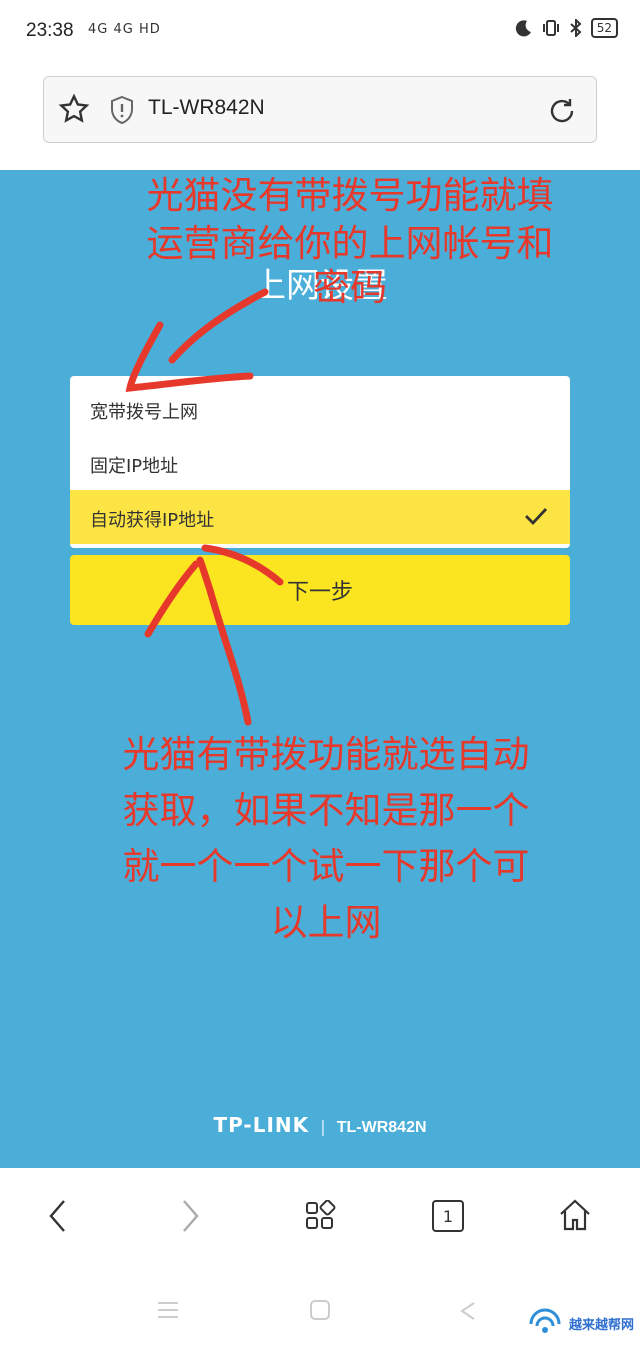 This screenshot has width=640, height=1351. I want to click on tp-link-logo: TP-LINK, so click(261, 1125).